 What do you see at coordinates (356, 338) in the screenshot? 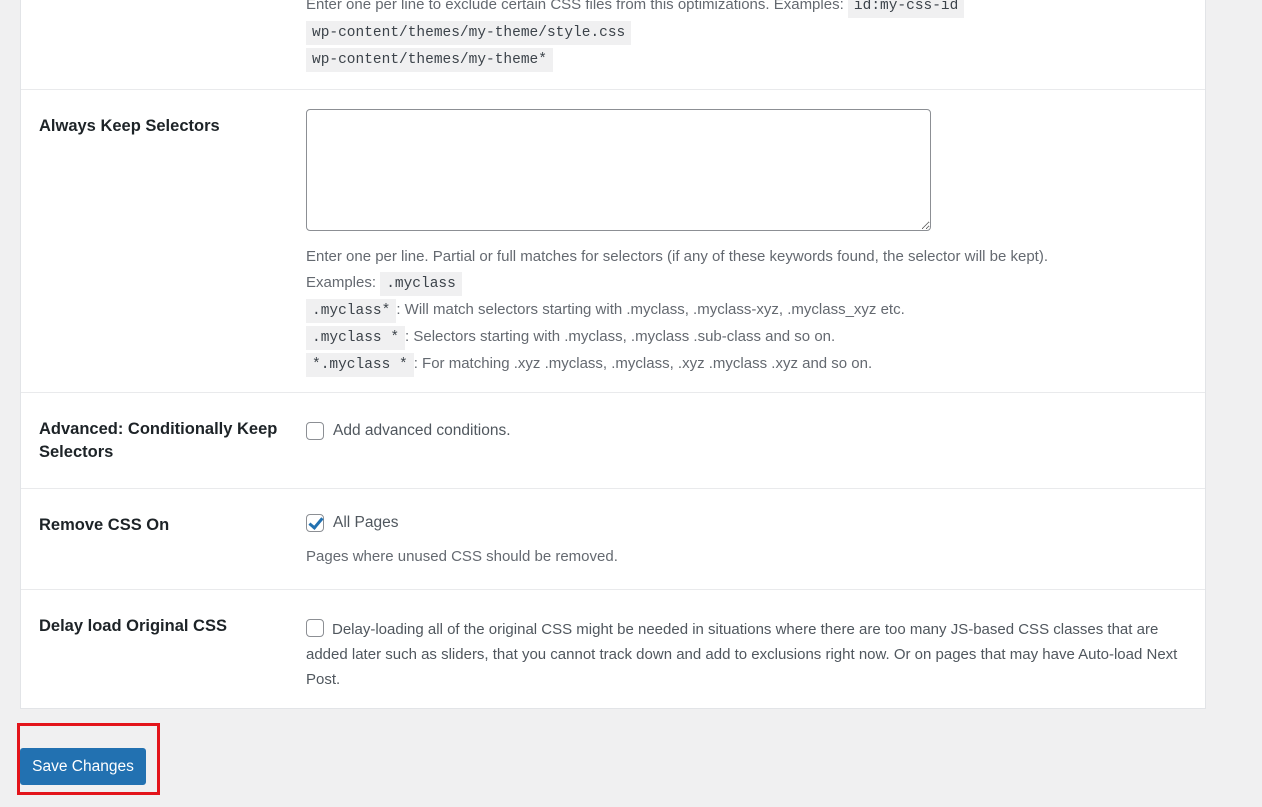
I see `example-code-myclass-descendant: .myclass *` at bounding box center [356, 338].